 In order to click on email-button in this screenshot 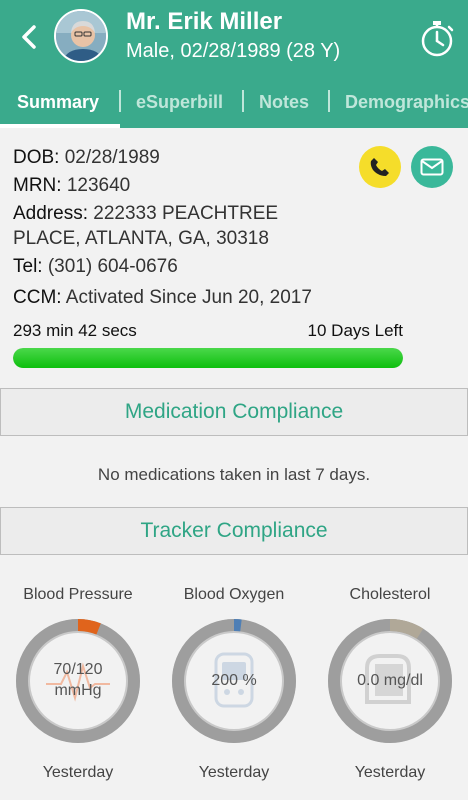, I will do `click(432, 167)`.